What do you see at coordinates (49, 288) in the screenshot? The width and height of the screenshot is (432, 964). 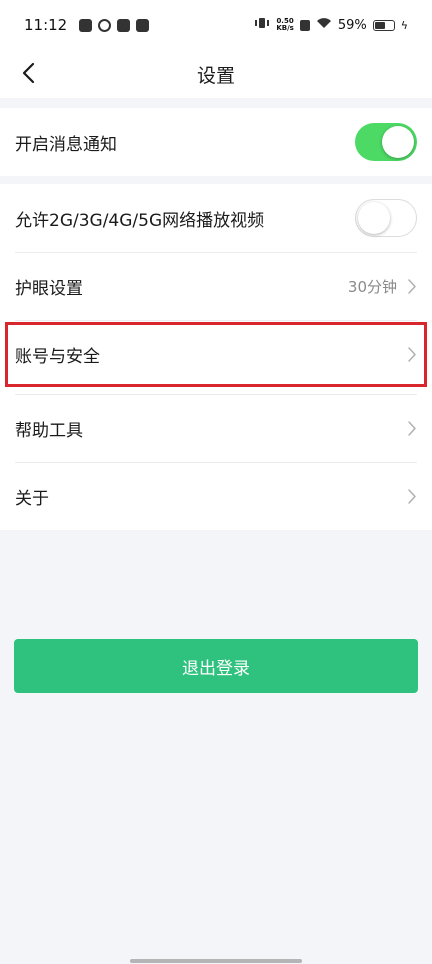 I see `row-label: 护眼设置` at bounding box center [49, 288].